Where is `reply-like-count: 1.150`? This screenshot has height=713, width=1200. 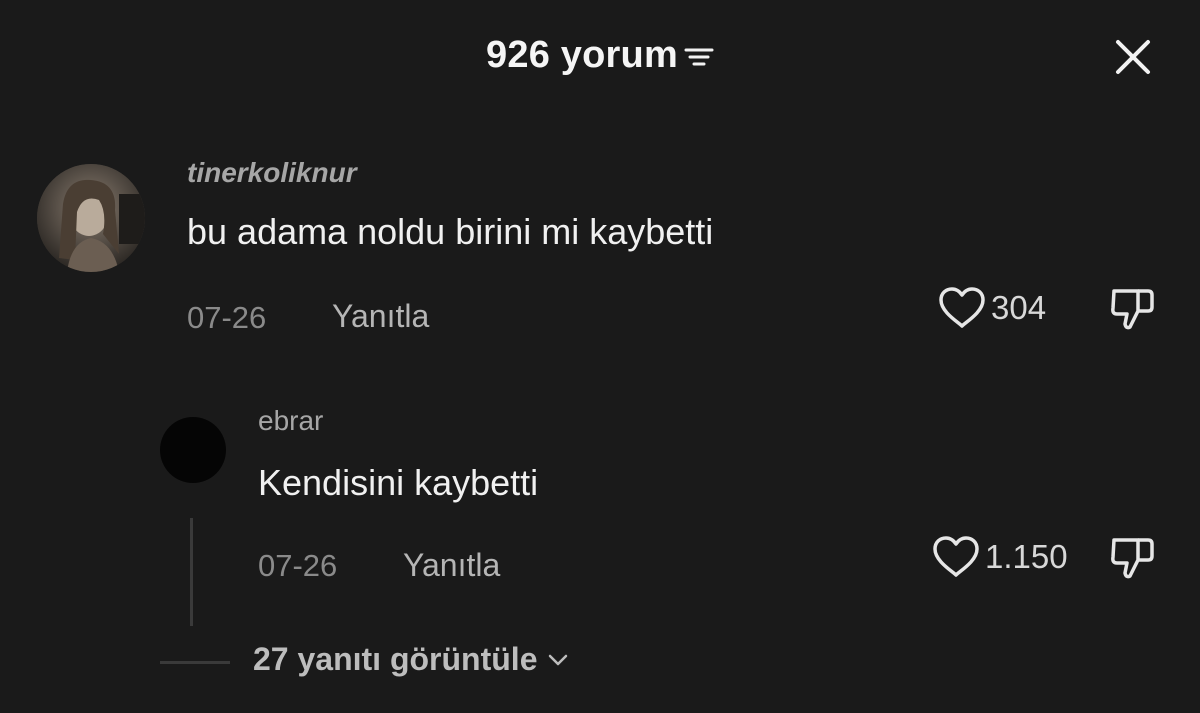 reply-like-count: 1.150 is located at coordinates (1026, 556).